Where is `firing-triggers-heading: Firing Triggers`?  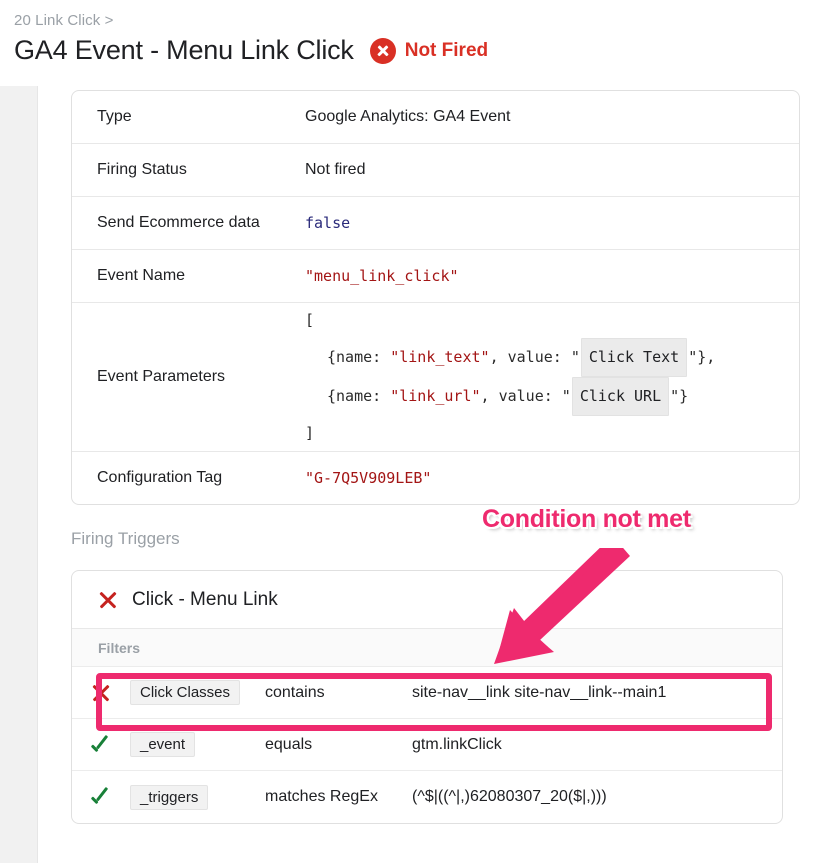
firing-triggers-heading: Firing Triggers is located at coordinates (125, 538).